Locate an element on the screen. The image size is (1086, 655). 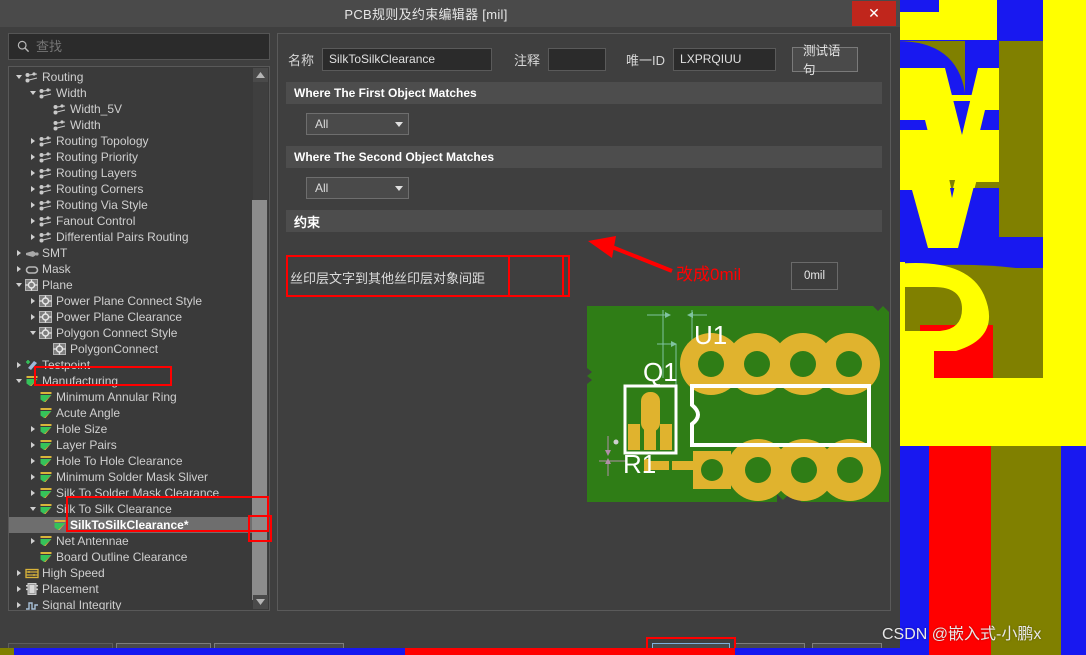
tree-item: Silk To Solder Mask Clearance is located at coordinates (130, 493).